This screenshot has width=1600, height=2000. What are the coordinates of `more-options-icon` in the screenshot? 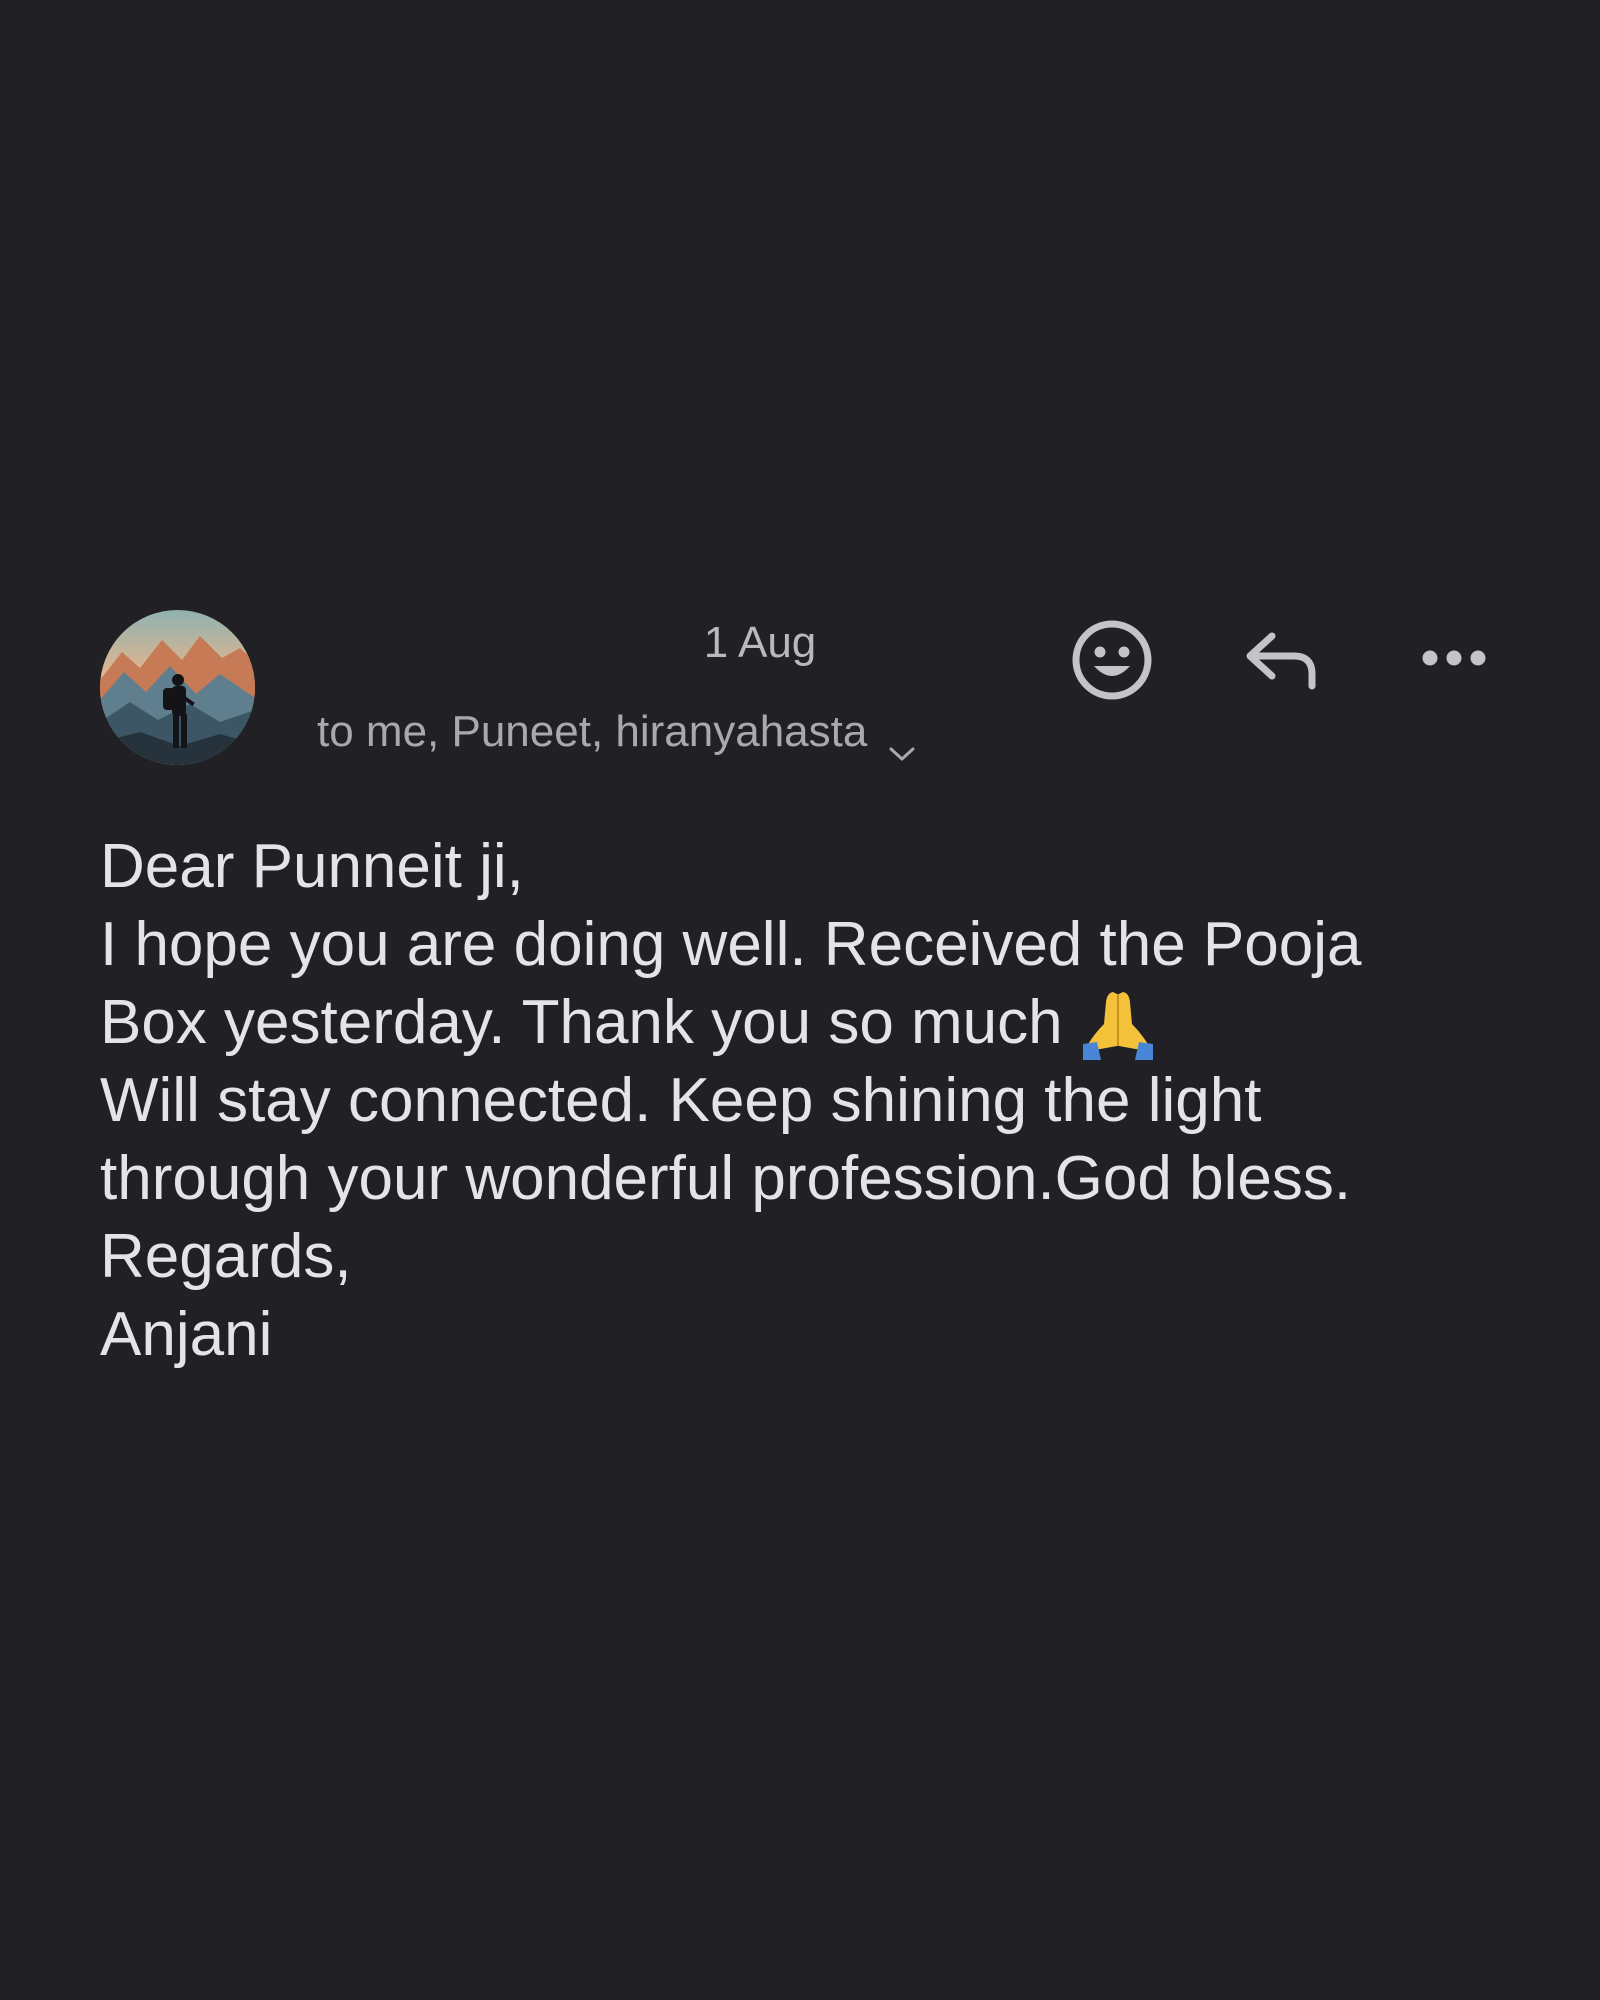 It's located at (1454, 658).